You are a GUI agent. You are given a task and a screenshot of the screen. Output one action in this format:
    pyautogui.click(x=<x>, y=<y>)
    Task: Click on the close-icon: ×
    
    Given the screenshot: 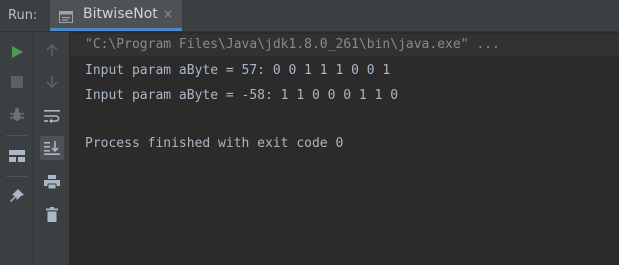 What is the action you would take?
    pyautogui.click(x=168, y=14)
    